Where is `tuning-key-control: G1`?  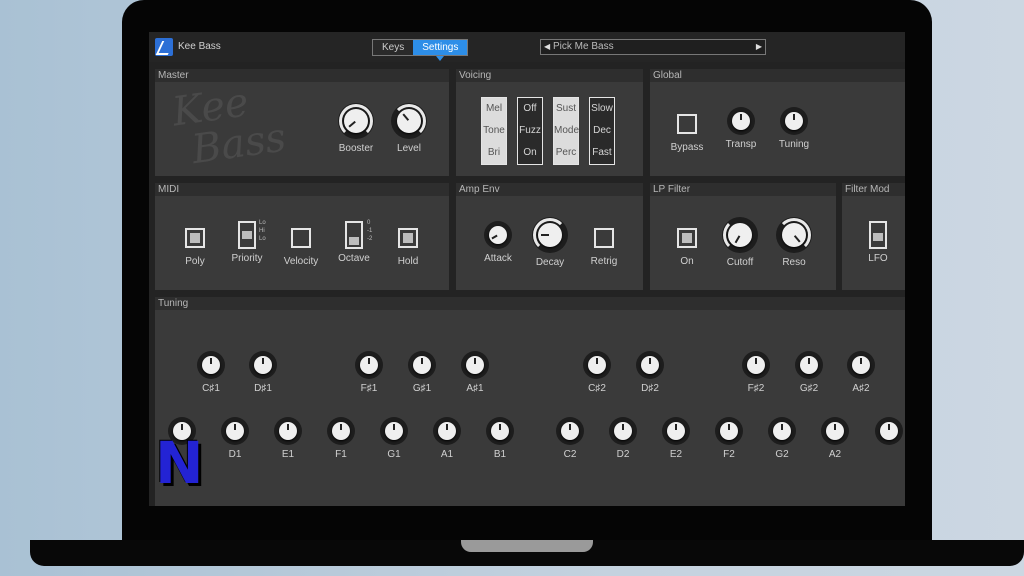
tuning-key-control: G1 is located at coordinates (394, 438).